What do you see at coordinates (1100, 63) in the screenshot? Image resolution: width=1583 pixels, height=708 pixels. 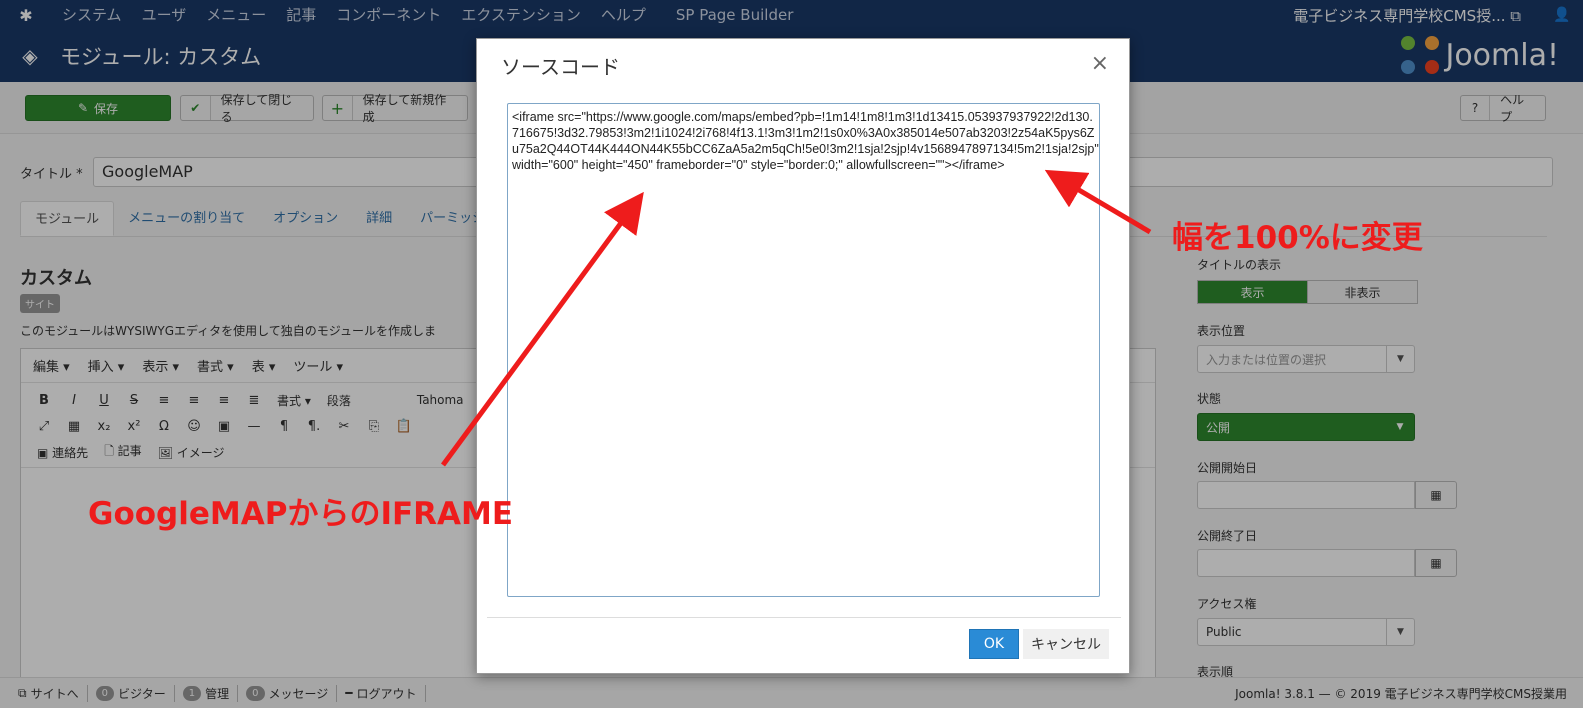 I see `close-icon: ×` at bounding box center [1100, 63].